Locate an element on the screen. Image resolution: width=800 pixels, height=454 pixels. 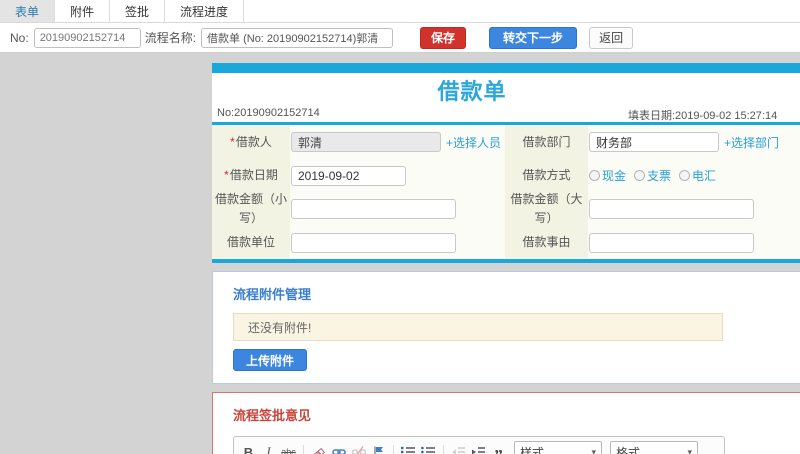
tab-form: 表单 is located at coordinates (27, 11).